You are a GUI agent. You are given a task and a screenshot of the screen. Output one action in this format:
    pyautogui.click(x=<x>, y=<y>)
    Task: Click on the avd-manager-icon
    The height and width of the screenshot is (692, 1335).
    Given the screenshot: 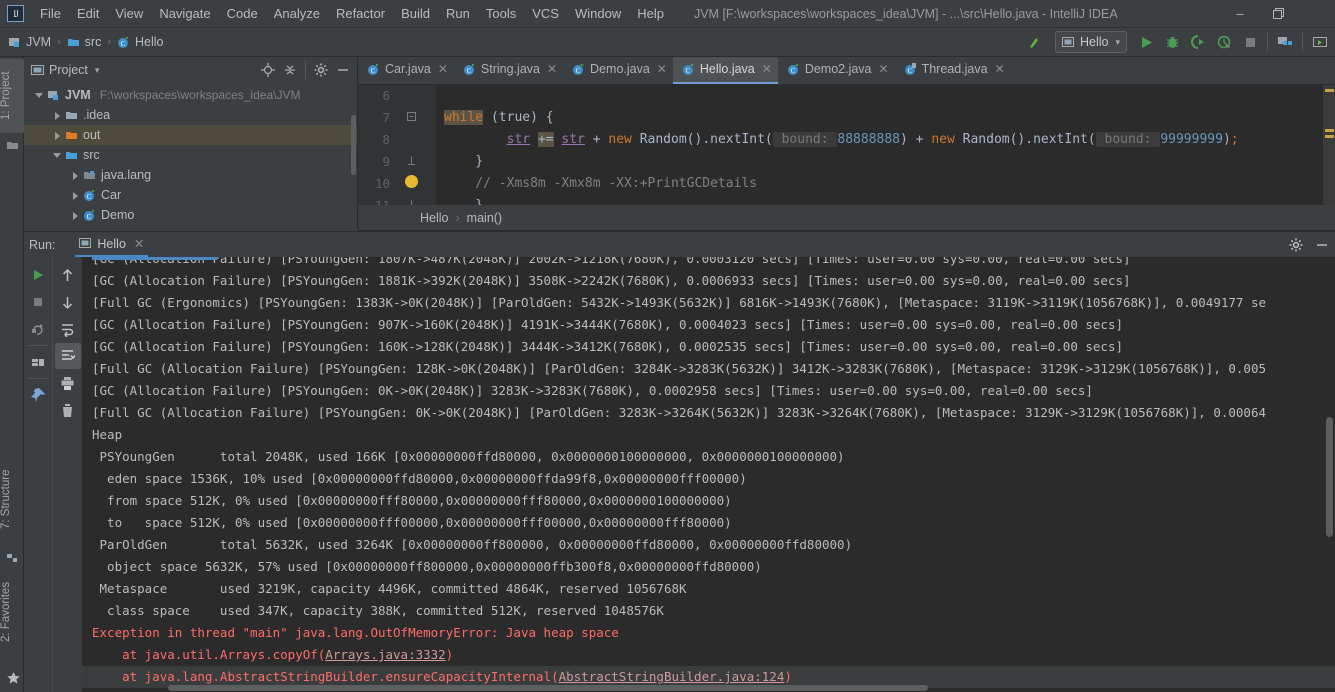 What is the action you would take?
    pyautogui.click(x=1320, y=42)
    